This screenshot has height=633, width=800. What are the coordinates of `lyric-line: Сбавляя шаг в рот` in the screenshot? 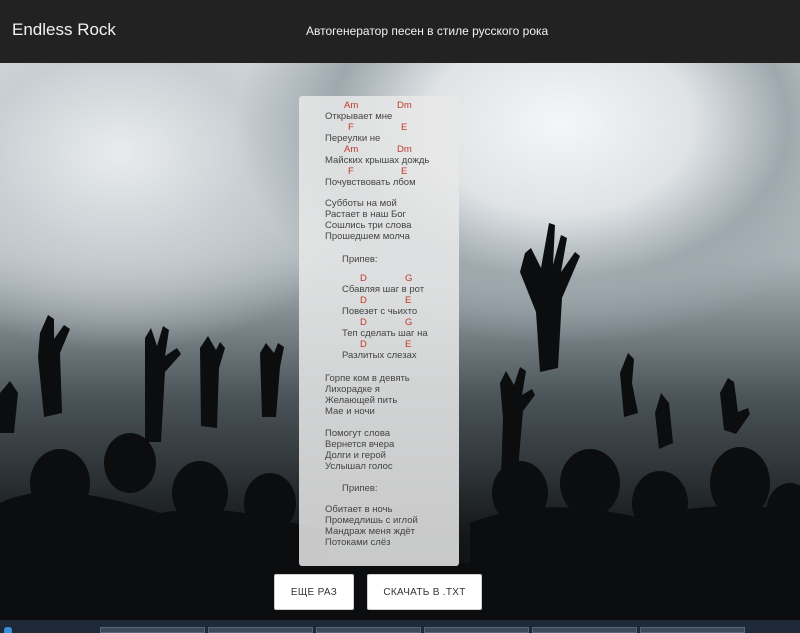 It's located at (383, 289).